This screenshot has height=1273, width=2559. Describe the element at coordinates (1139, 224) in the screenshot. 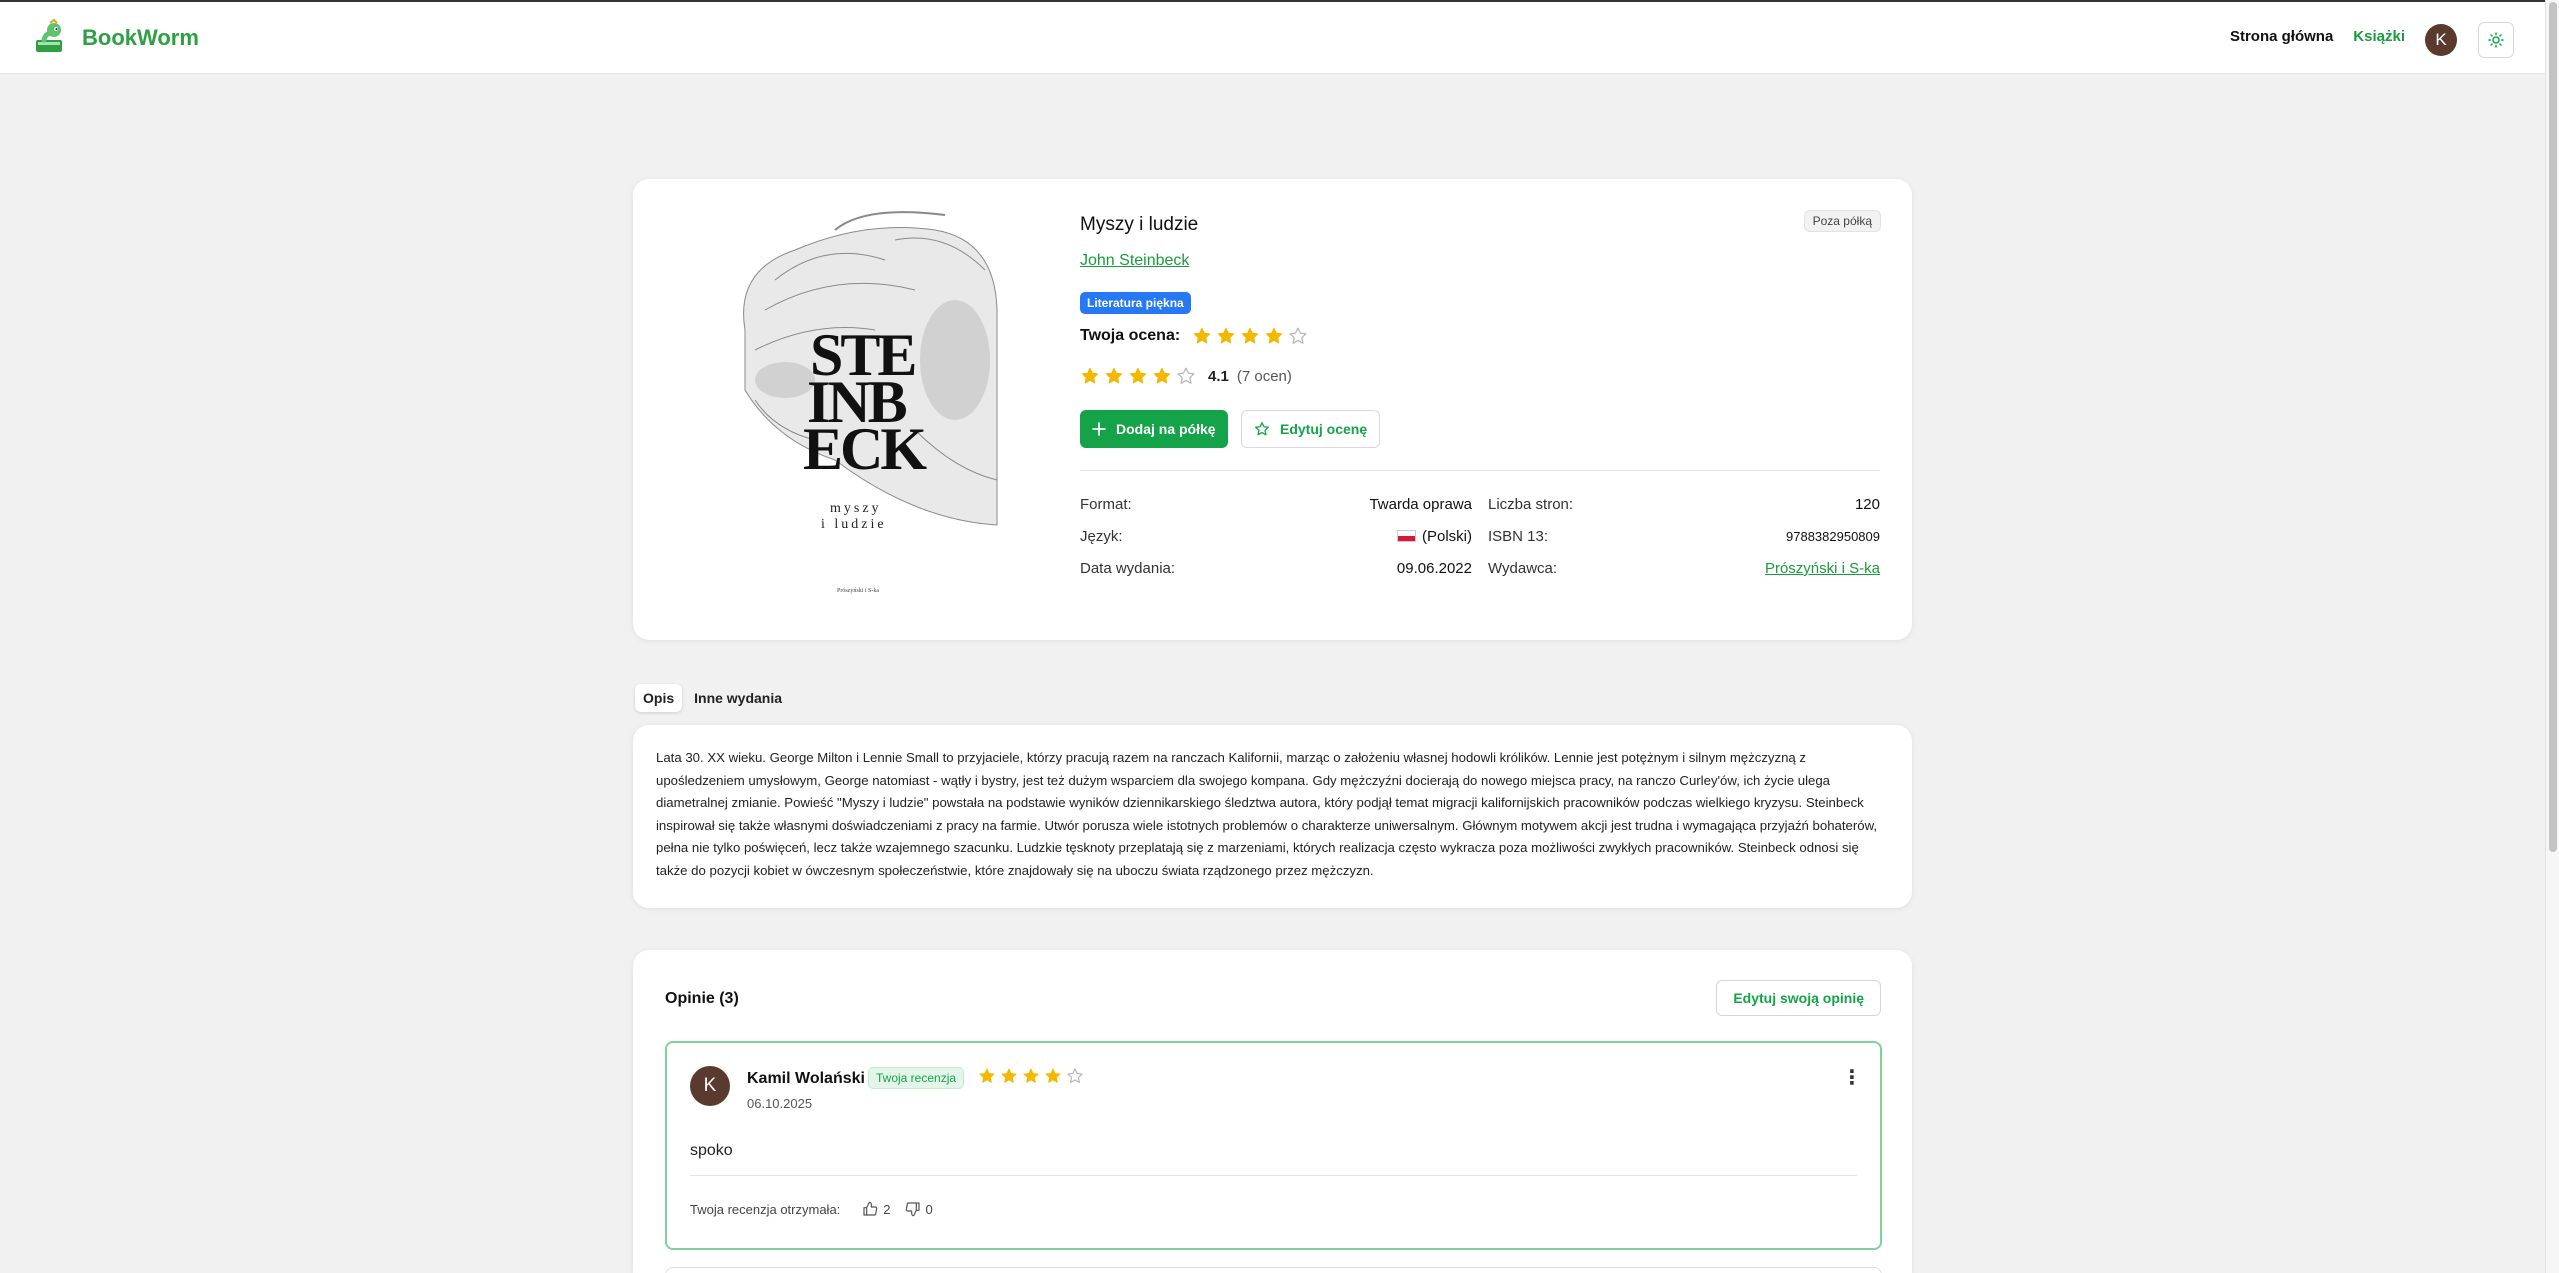

I see `book-title: Myszy i ludzie` at that location.